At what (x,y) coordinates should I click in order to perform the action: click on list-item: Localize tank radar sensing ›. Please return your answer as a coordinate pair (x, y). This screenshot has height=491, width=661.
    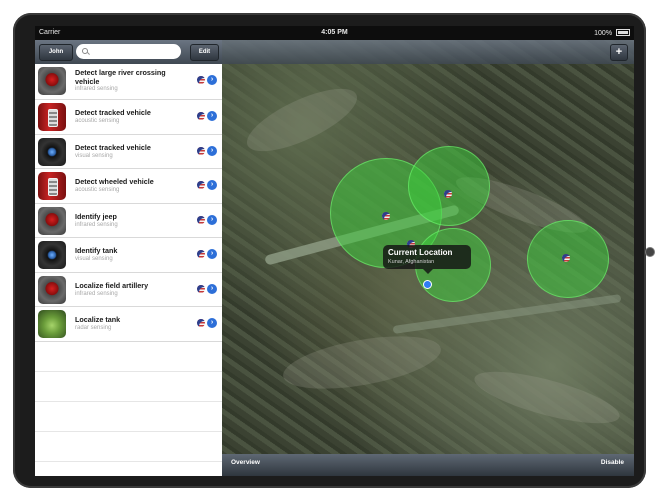
    Looking at the image, I should click on (128, 324).